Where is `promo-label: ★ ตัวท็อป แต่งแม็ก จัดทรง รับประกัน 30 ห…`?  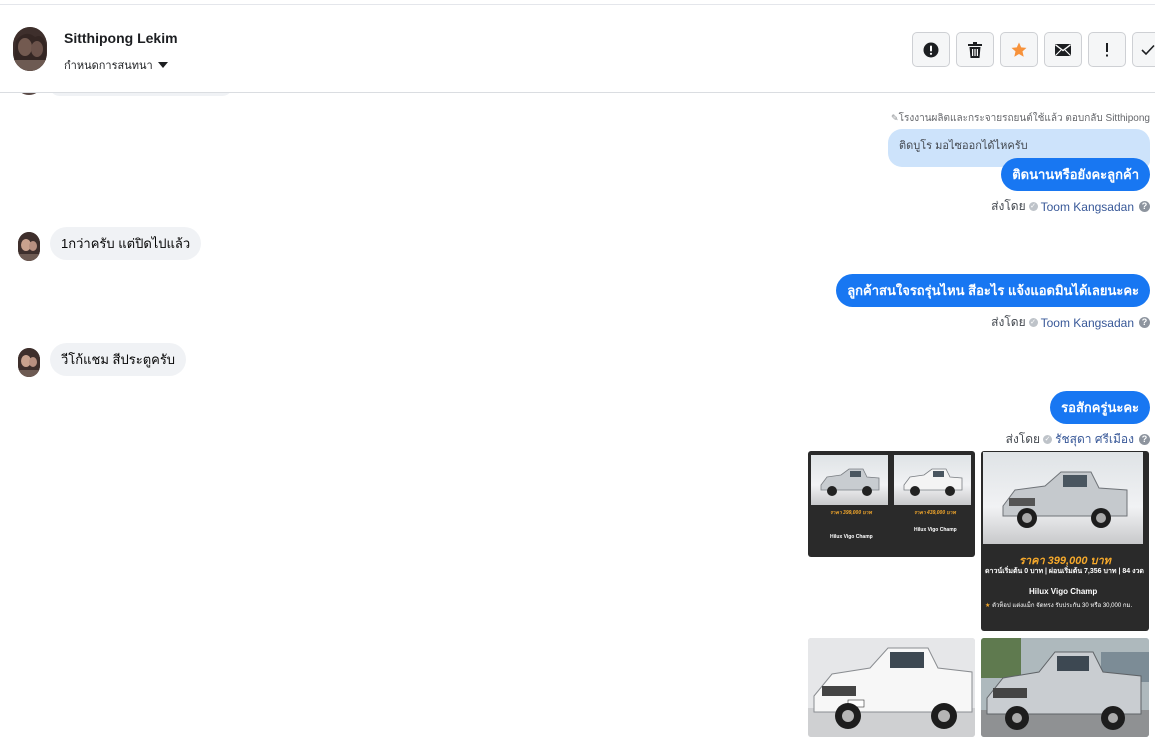
promo-label: ★ ตัวท็อป แต่งแม็ก จัดทรง รับประกัน 30 ห… is located at coordinates (1058, 605).